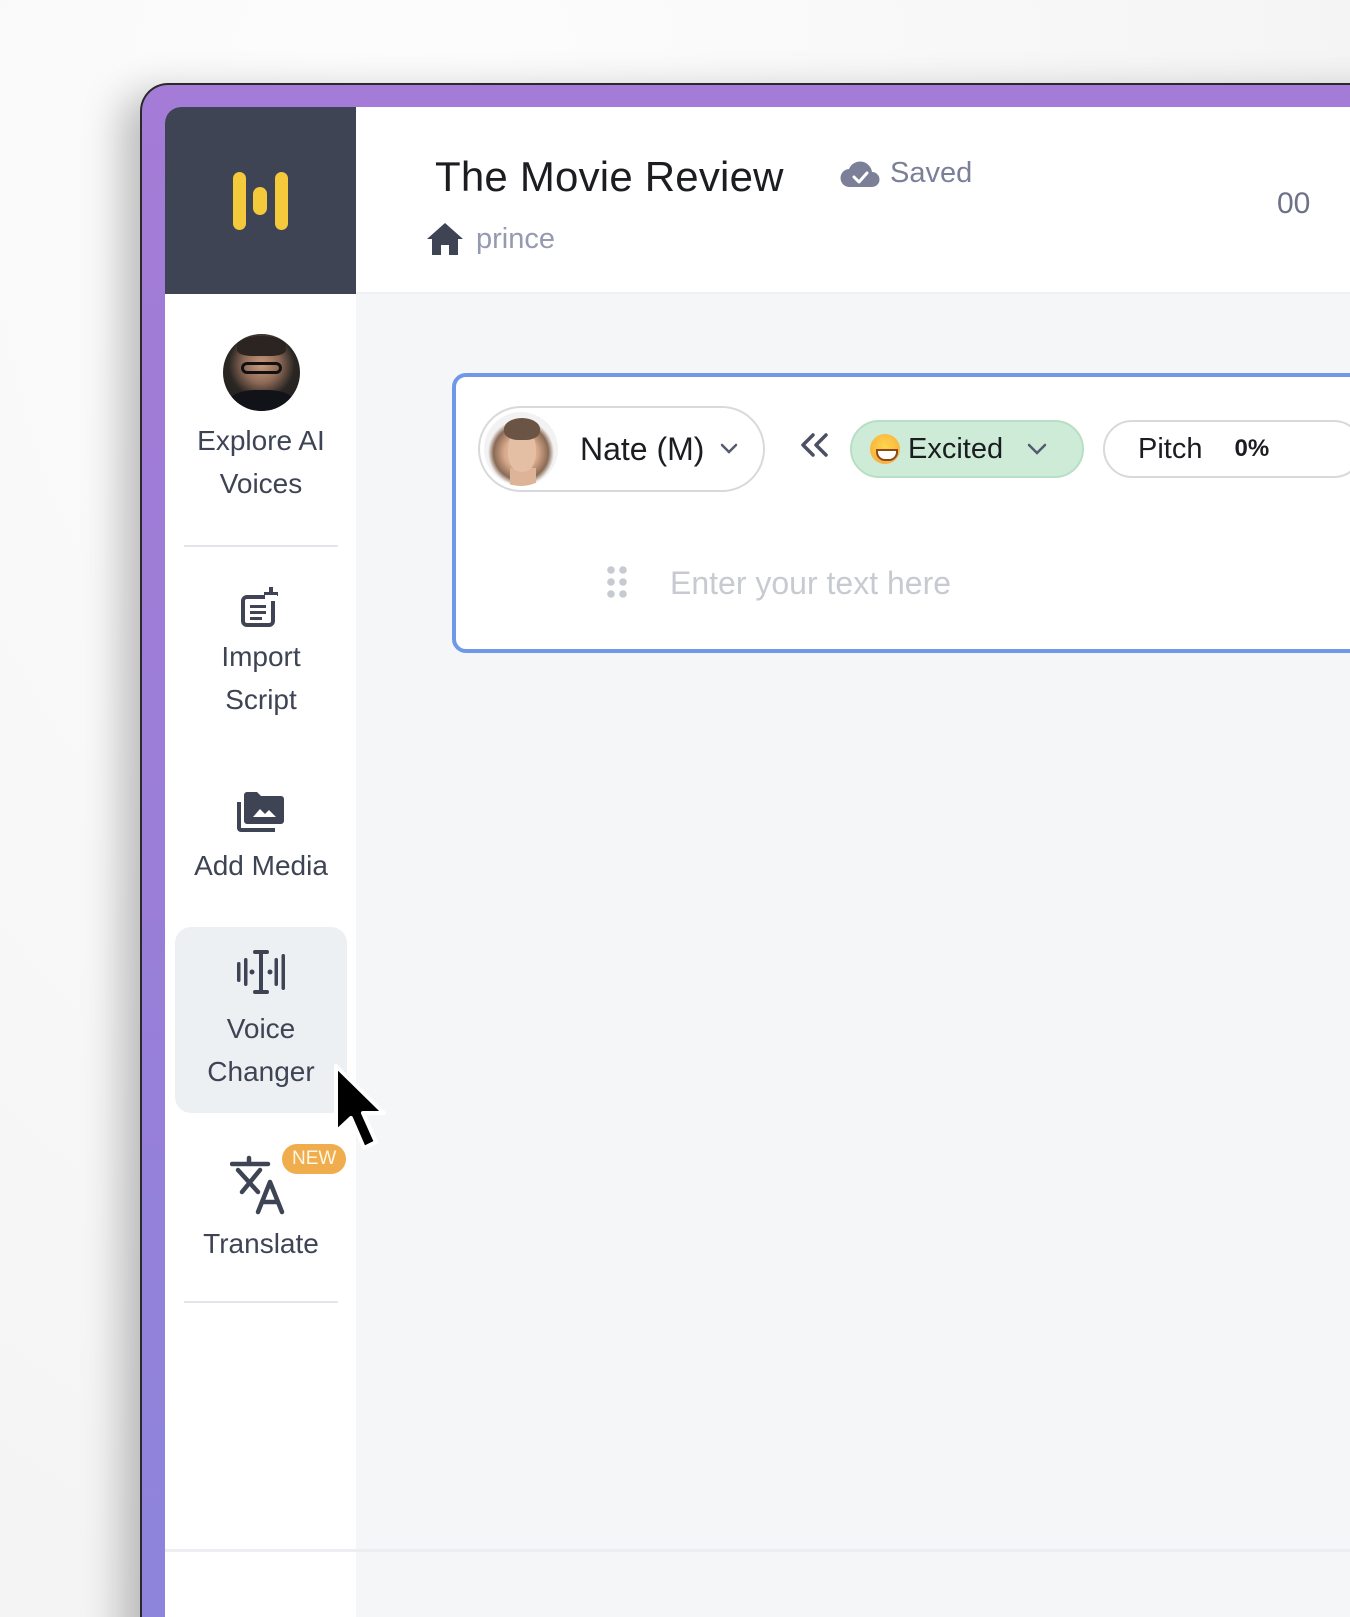 This screenshot has width=1350, height=1617. I want to click on pitch-label: Pitch, so click(1170, 448).